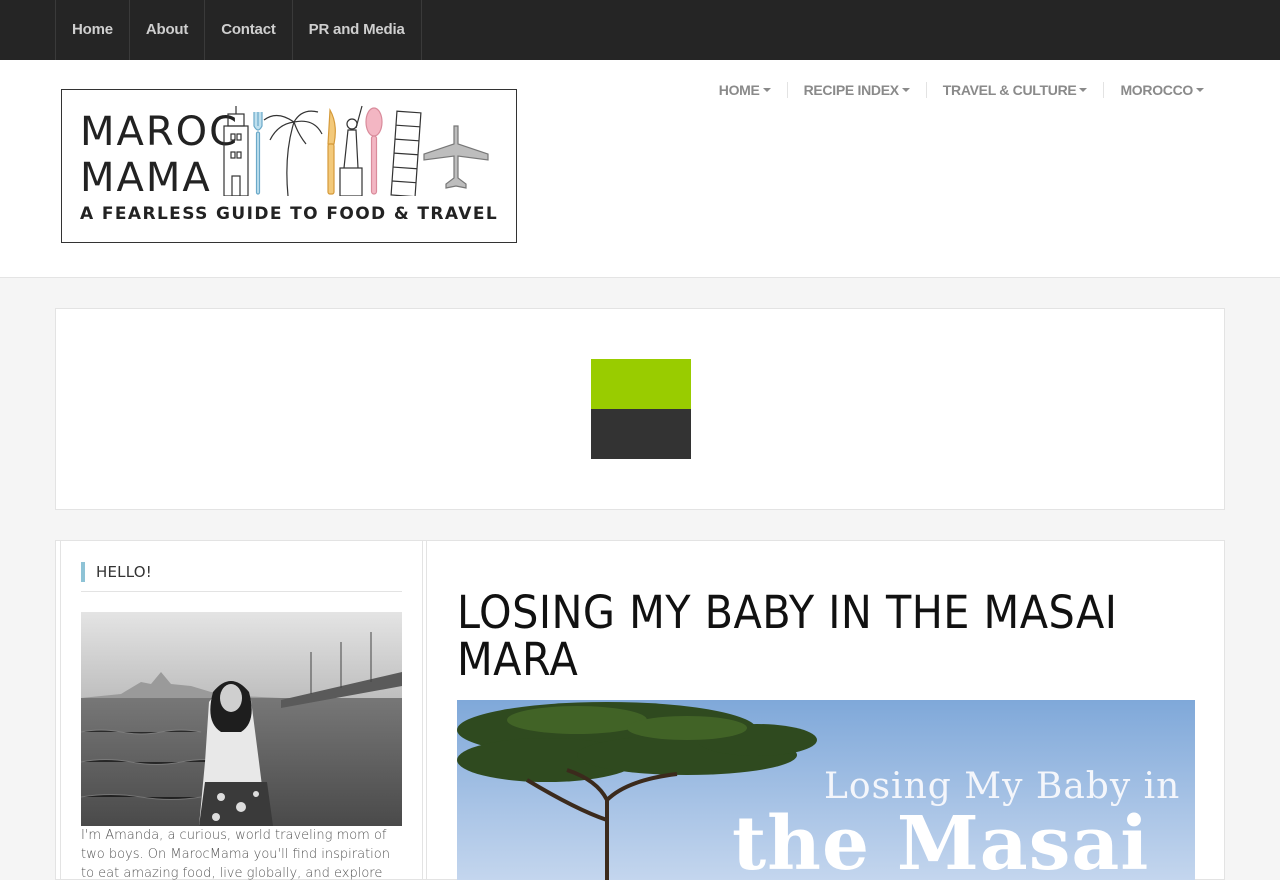 The height and width of the screenshot is (880, 1280). I want to click on mainnav-home: HOME, so click(745, 90).